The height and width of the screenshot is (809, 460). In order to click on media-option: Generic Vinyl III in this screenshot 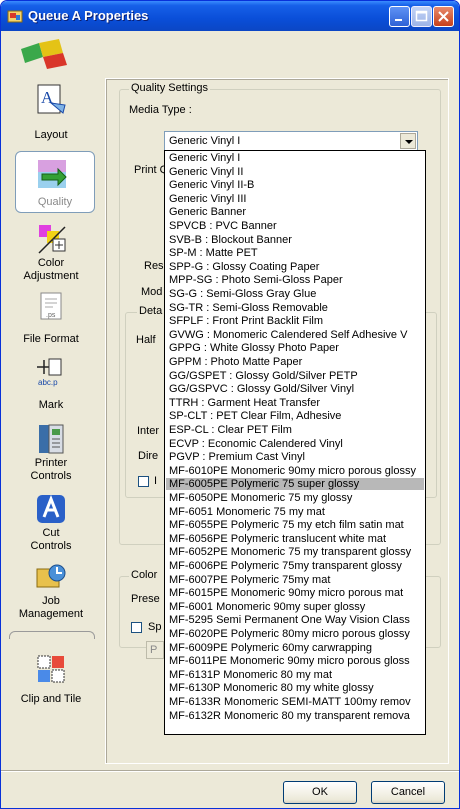, I will do `click(295, 199)`.